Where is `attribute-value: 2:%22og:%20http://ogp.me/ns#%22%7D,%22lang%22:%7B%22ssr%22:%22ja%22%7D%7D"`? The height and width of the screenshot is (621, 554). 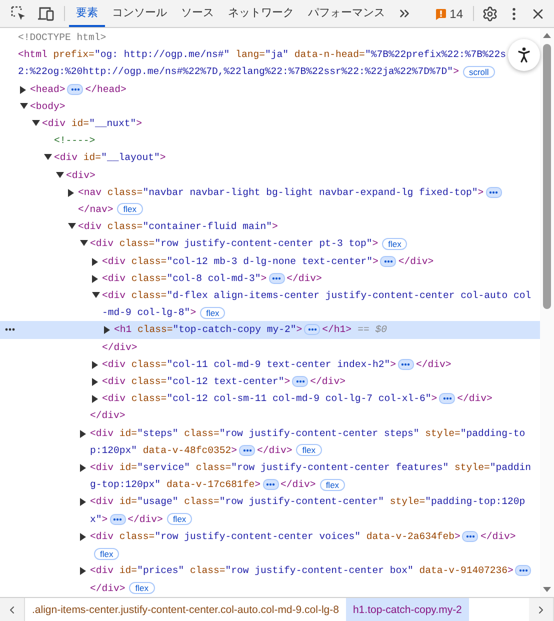 attribute-value: 2:%22og:%20http://ogp.me/ns#%22%7D,%22lang%22:%7B%22ssr%22:%22ja%22%7D%7D" is located at coordinates (236, 72).